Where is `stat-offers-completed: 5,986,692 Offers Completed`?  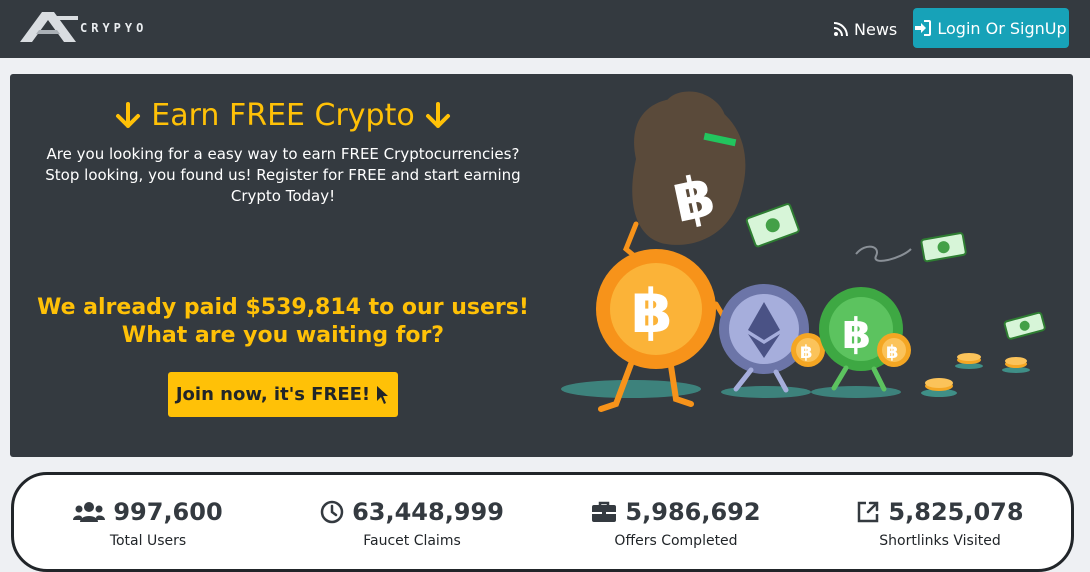 stat-offers-completed: 5,986,692 Offers Completed is located at coordinates (676, 522).